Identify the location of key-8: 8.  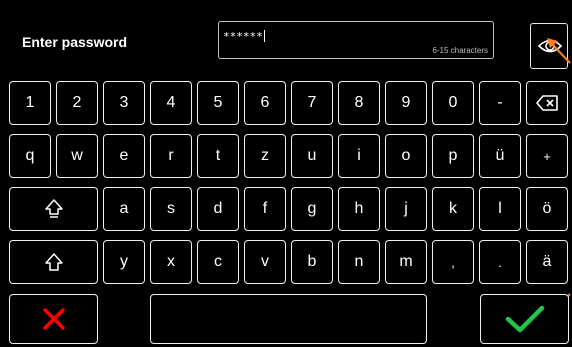
(359, 103).